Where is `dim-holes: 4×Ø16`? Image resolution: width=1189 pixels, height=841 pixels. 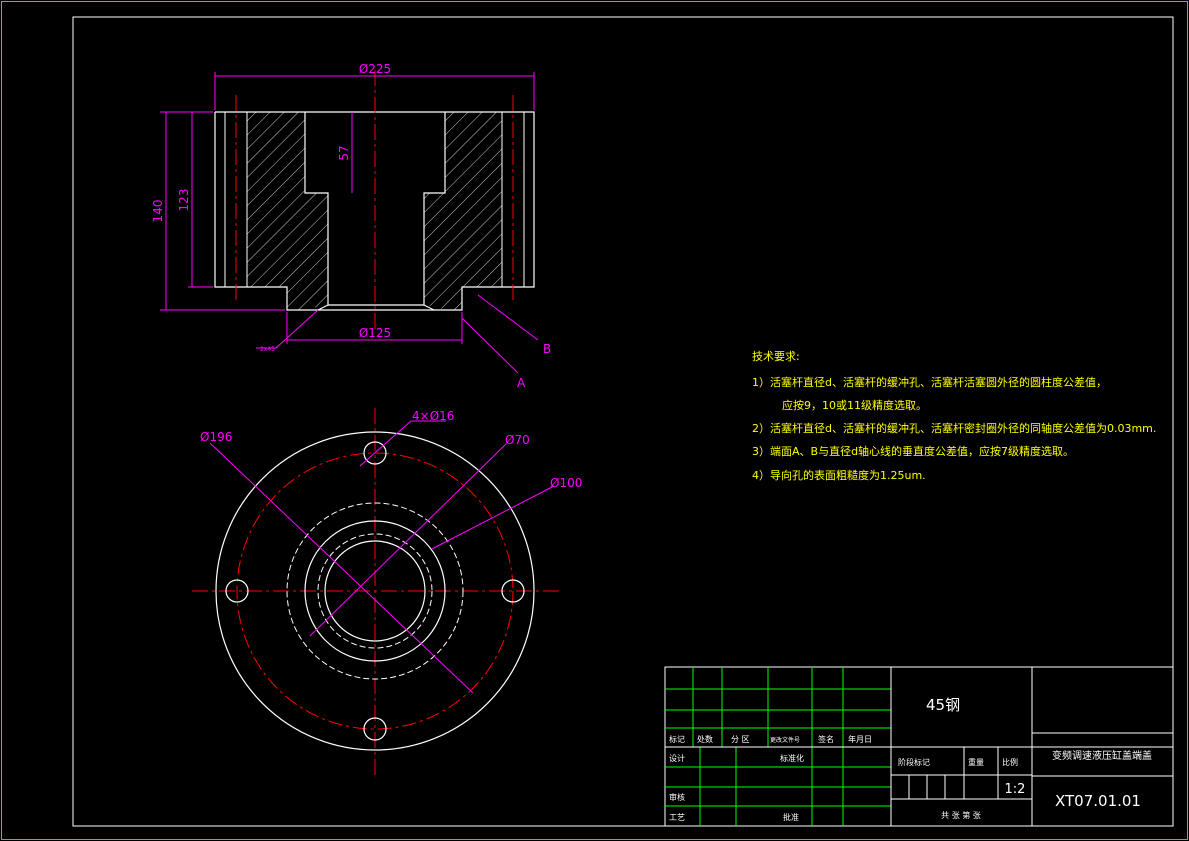
dim-holes: 4×Ø16 is located at coordinates (433, 416).